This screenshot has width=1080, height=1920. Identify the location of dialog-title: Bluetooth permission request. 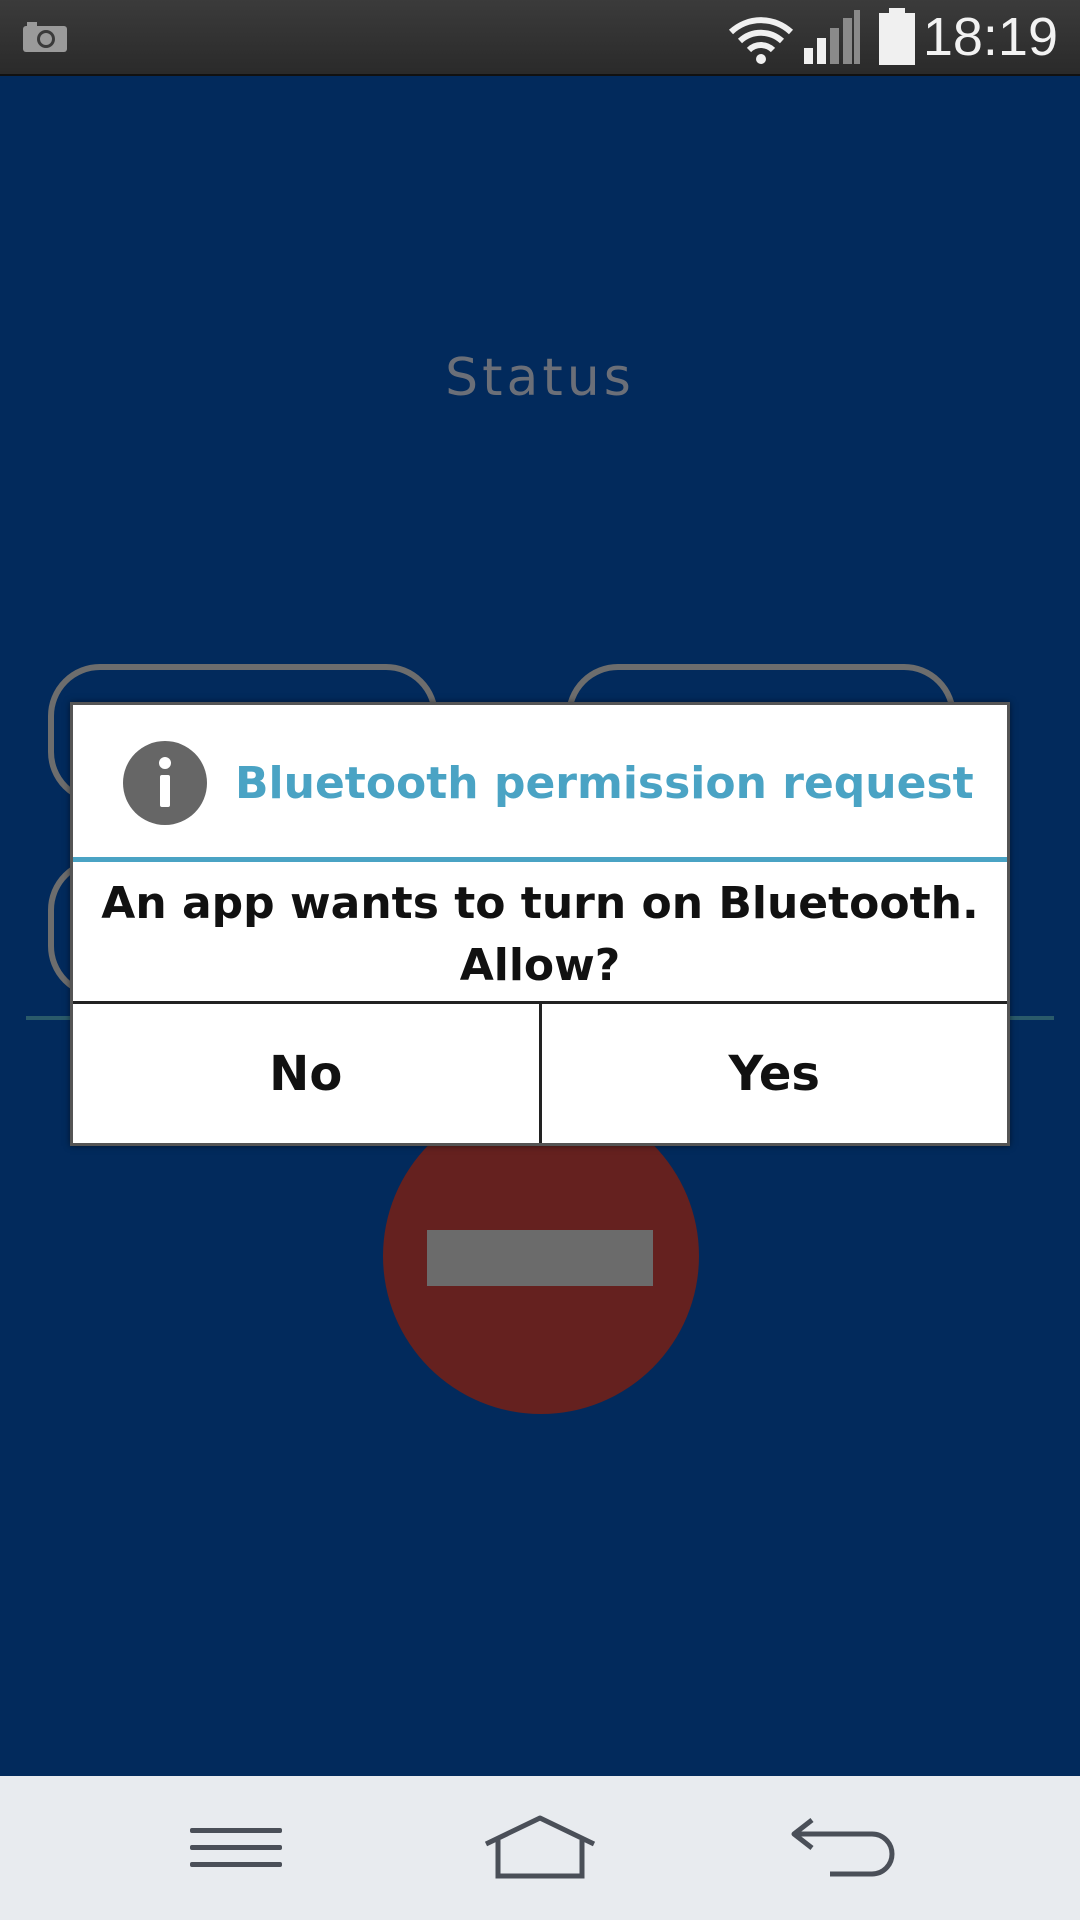
(604, 783).